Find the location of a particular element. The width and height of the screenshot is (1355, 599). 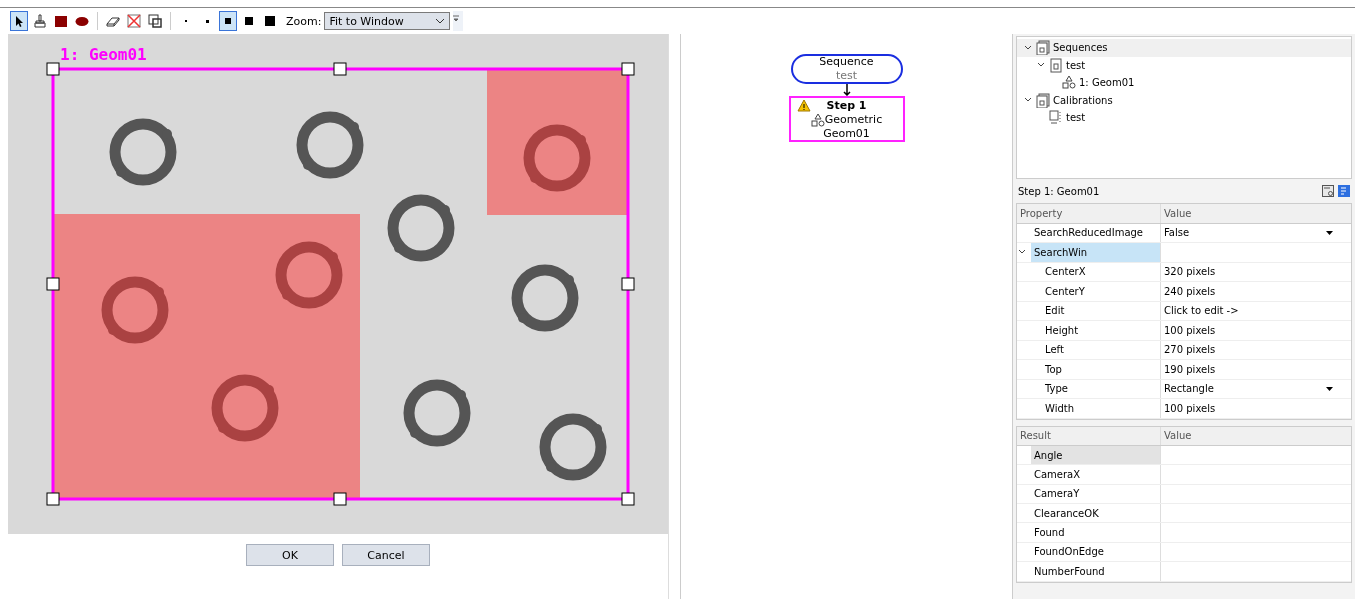

step-node: Step 1 Geometric Geom01 is located at coordinates (846, 119).